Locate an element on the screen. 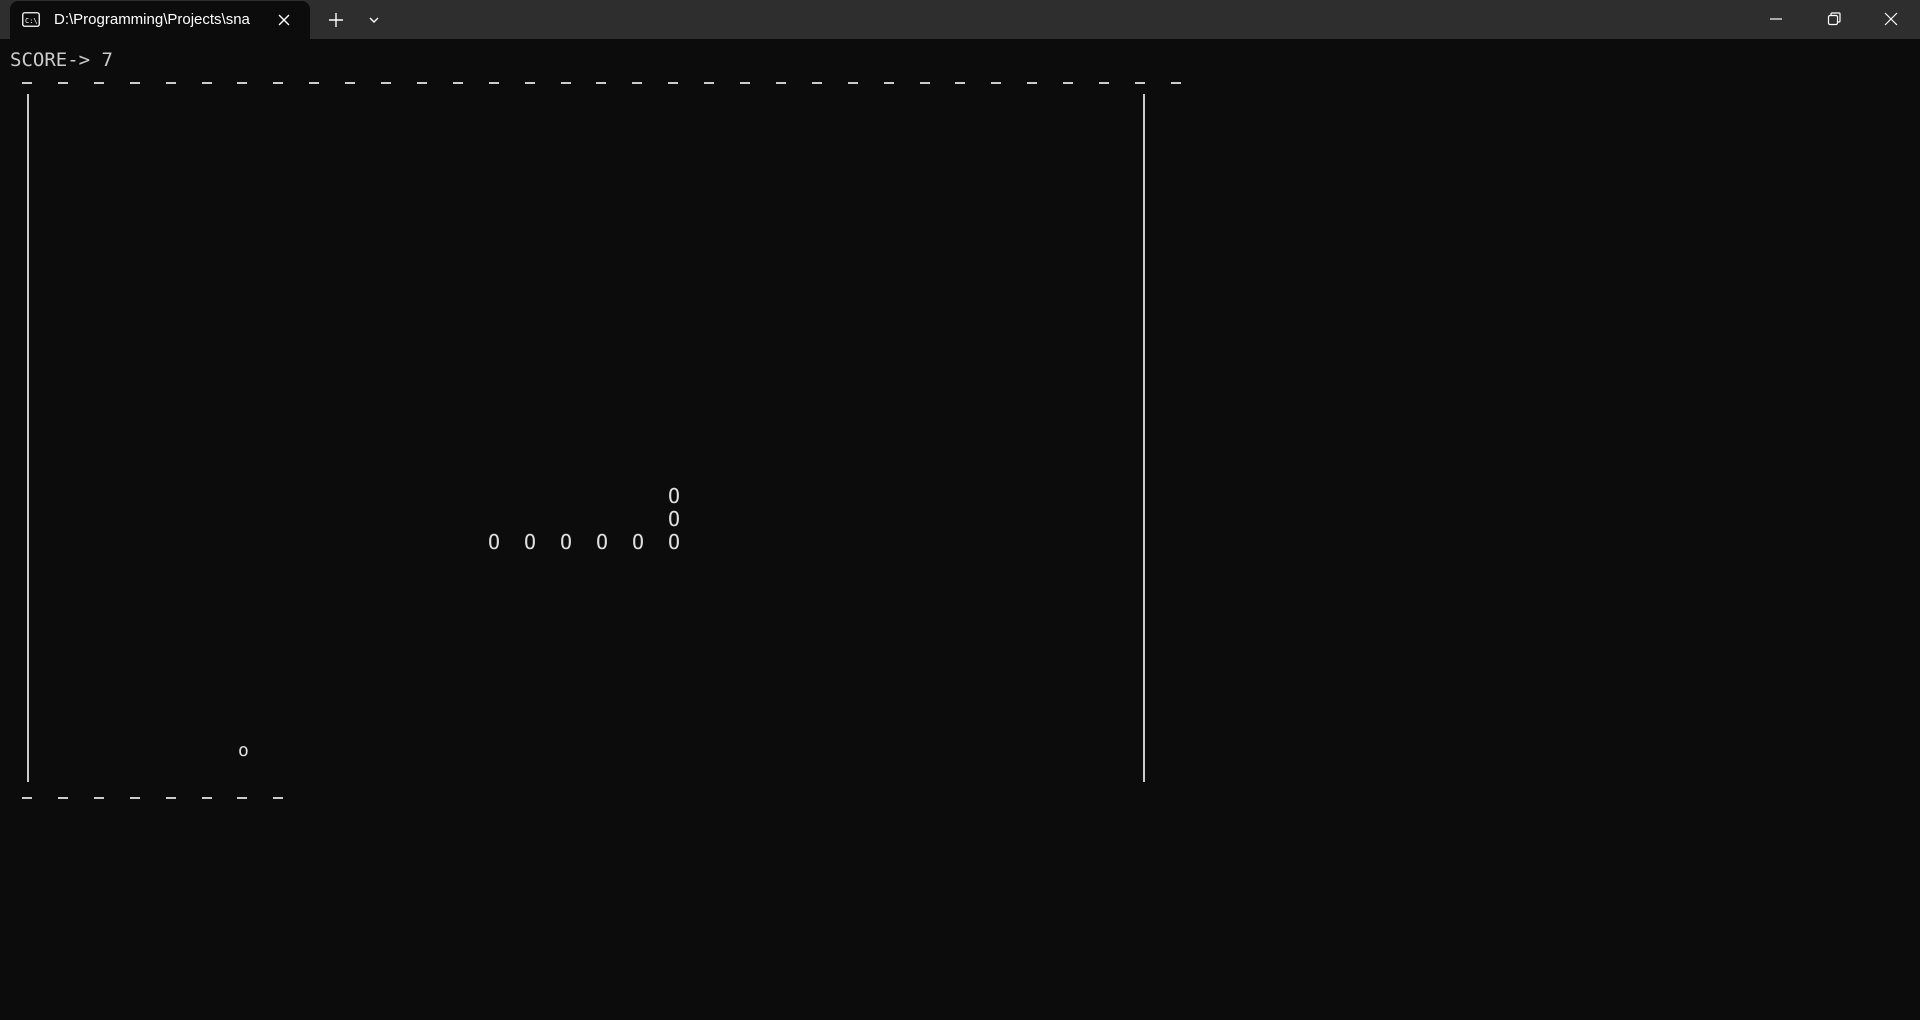 Image resolution: width=1920 pixels, height=1020 pixels. title-bar: C:\ D:\Programming\Projects\sna is located at coordinates (960, 19).